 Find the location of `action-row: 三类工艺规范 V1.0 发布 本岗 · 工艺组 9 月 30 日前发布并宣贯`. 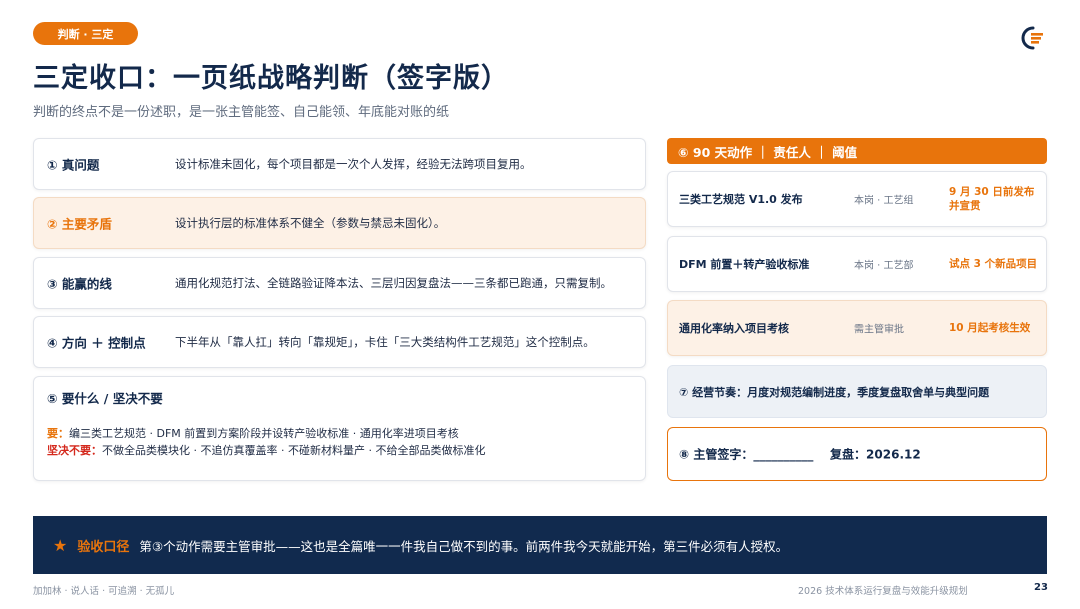

action-row: 三类工艺规范 V1.0 发布 本岗 · 工艺组 9 月 30 日前发布并宣贯 is located at coordinates (857, 199).